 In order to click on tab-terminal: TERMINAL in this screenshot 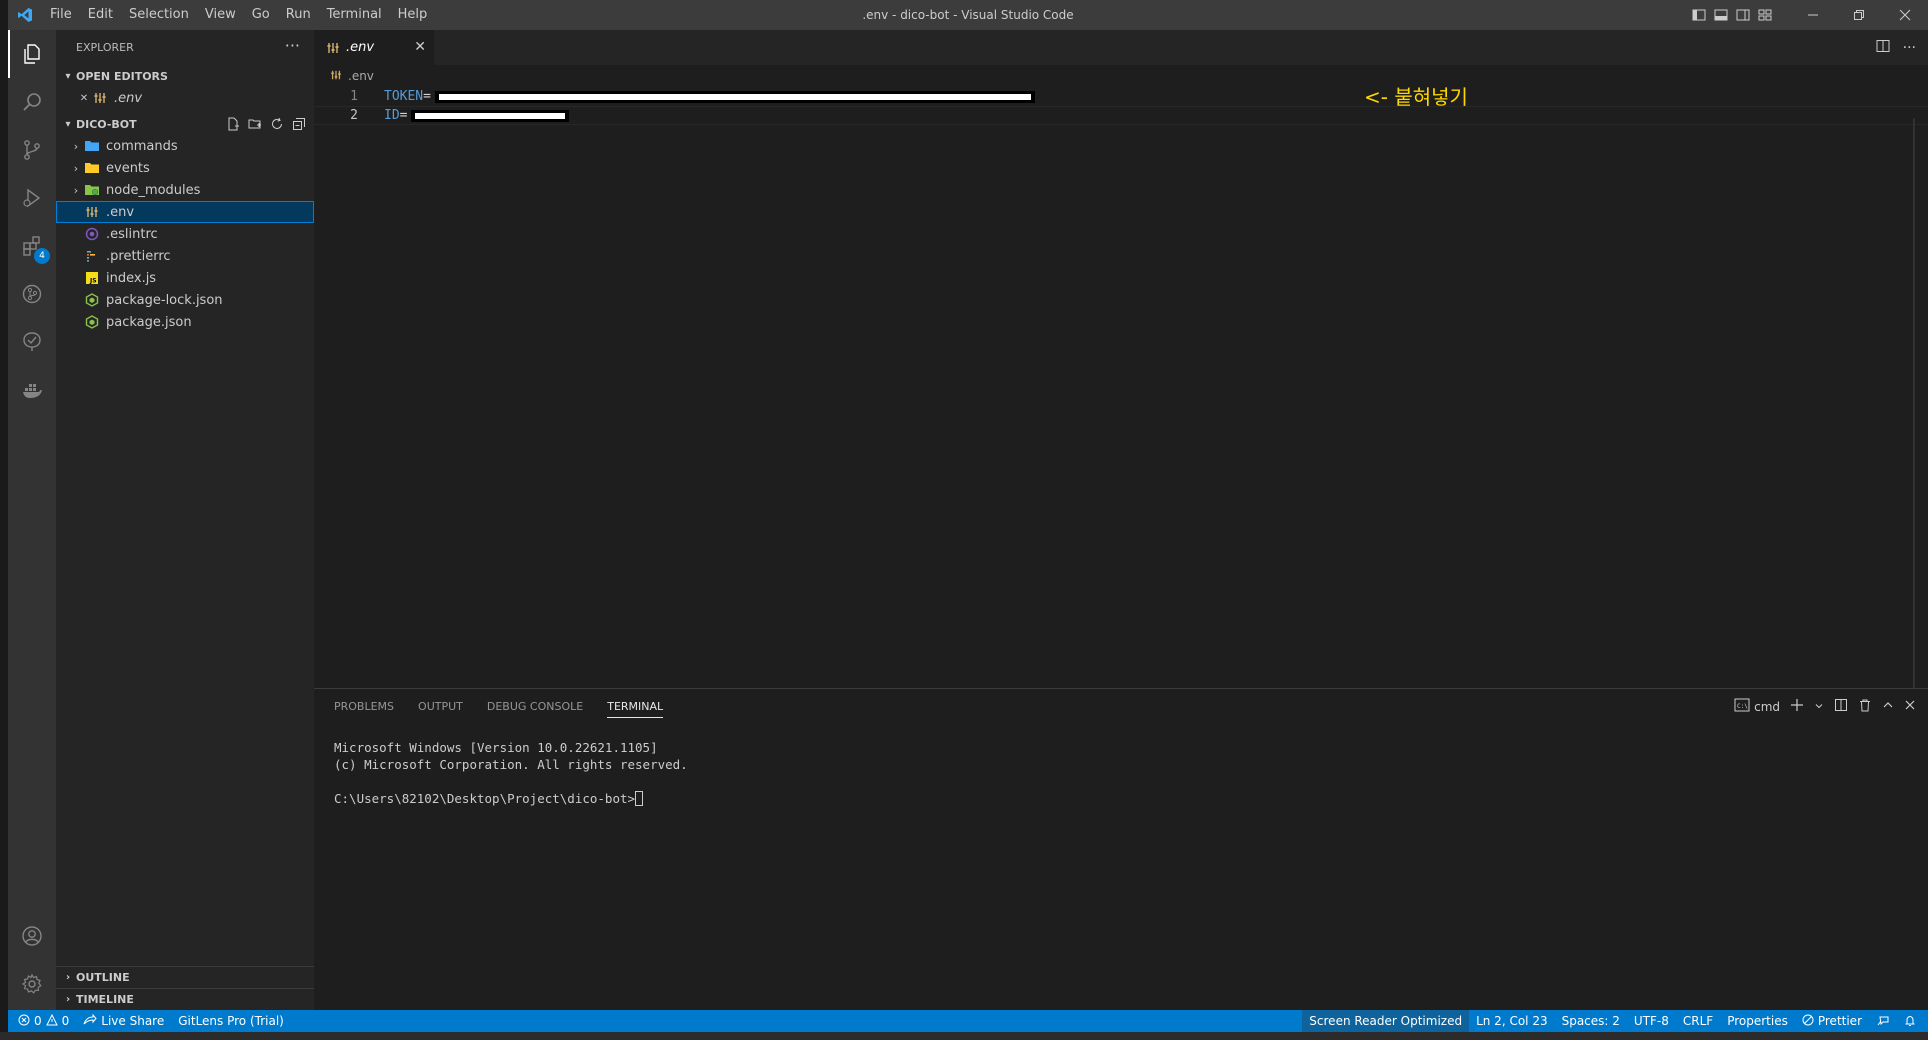, I will do `click(635, 706)`.